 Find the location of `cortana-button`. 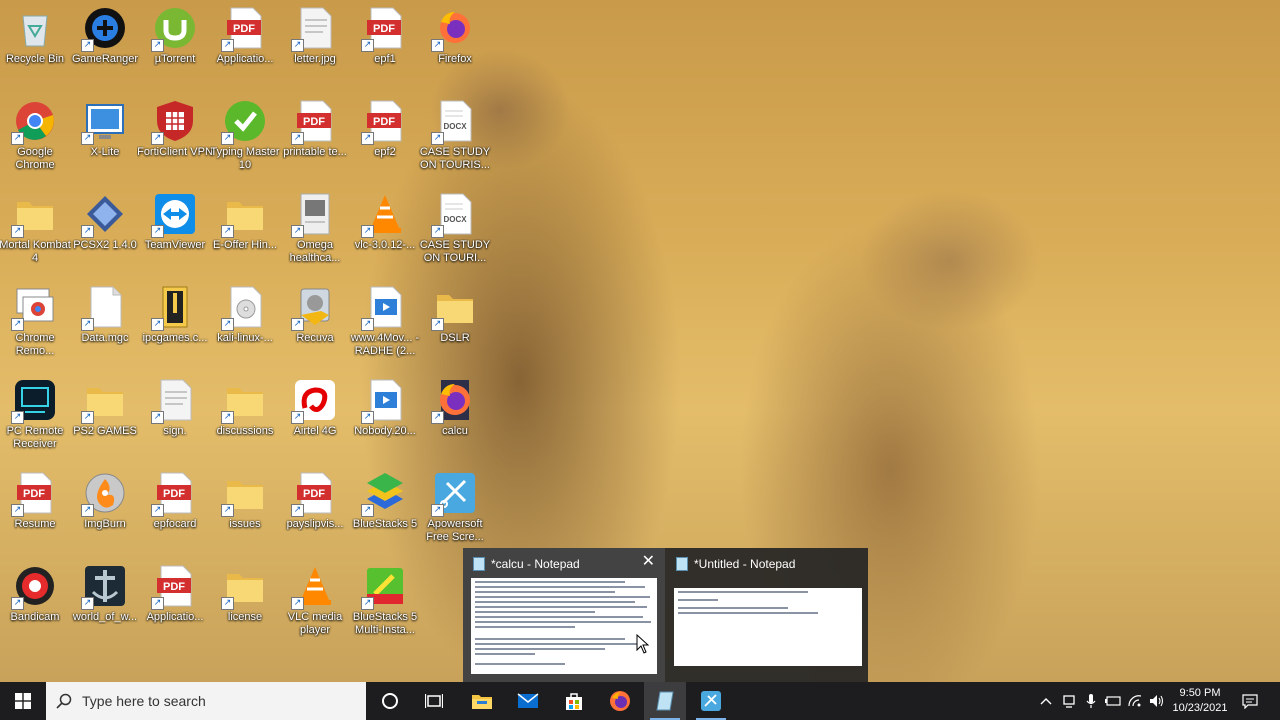

cortana-button is located at coordinates (390, 701).